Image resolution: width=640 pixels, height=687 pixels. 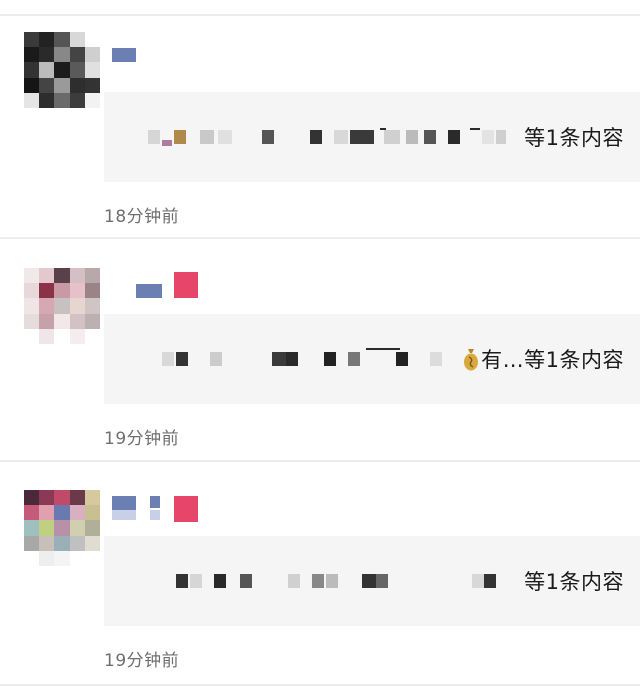 I want to click on timestamp: 18分钟前, so click(x=142, y=217).